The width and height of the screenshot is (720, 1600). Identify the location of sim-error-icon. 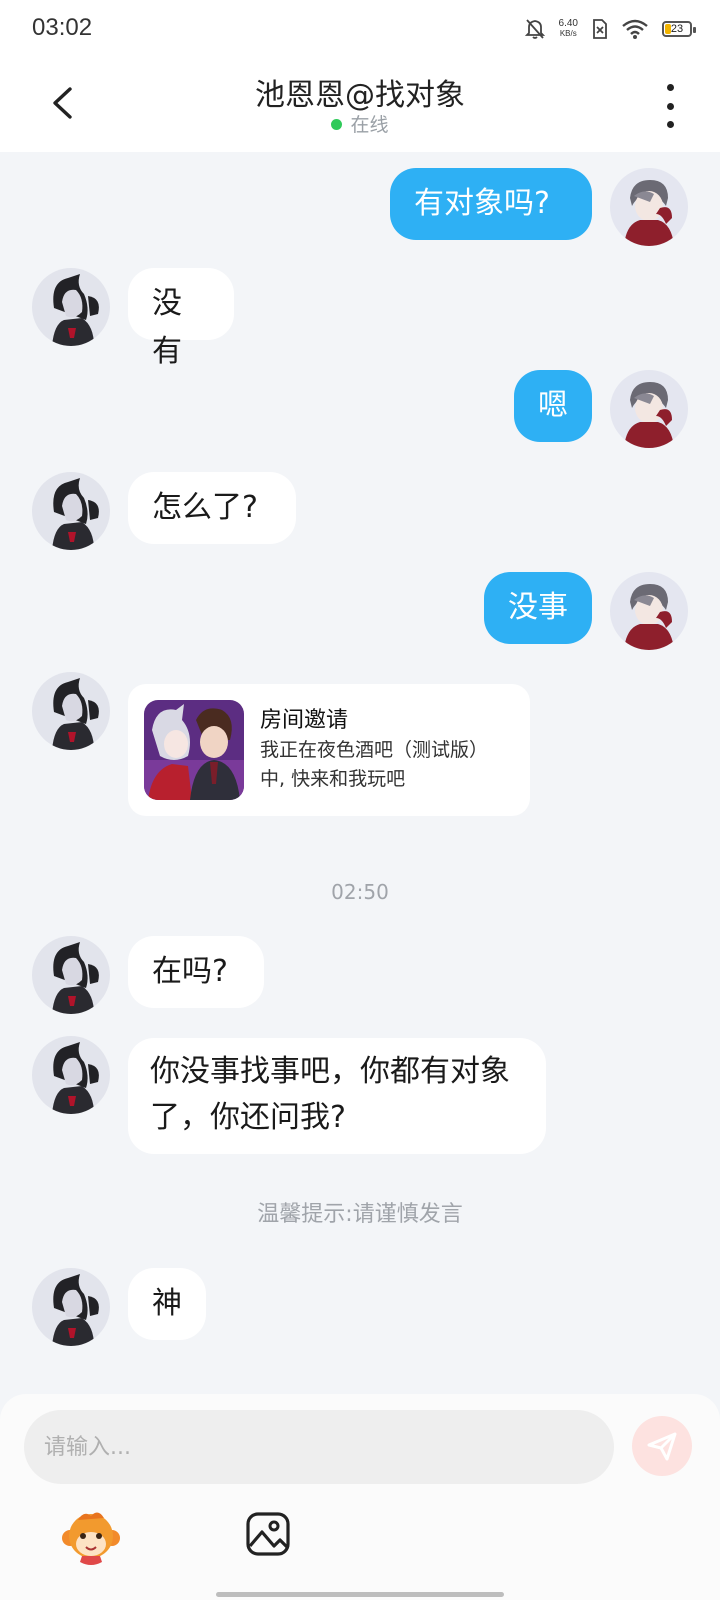
(600, 29).